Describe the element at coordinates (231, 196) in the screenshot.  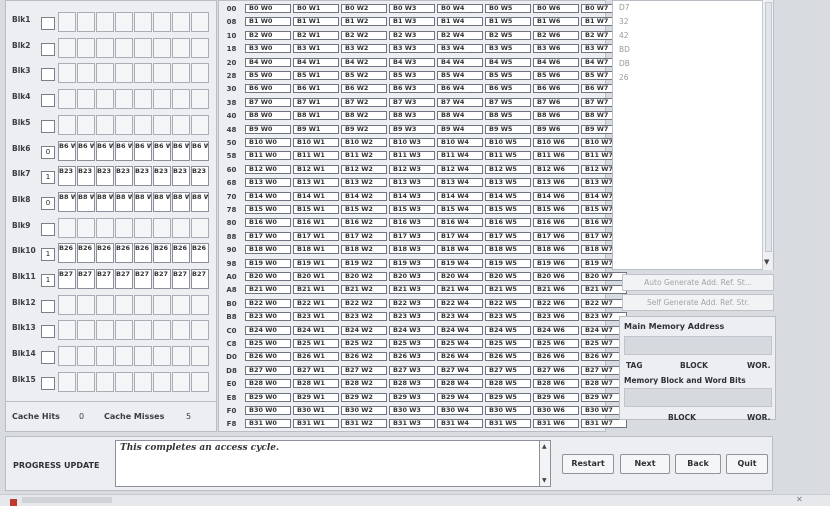
I see `memory-address-label: 70` at that location.